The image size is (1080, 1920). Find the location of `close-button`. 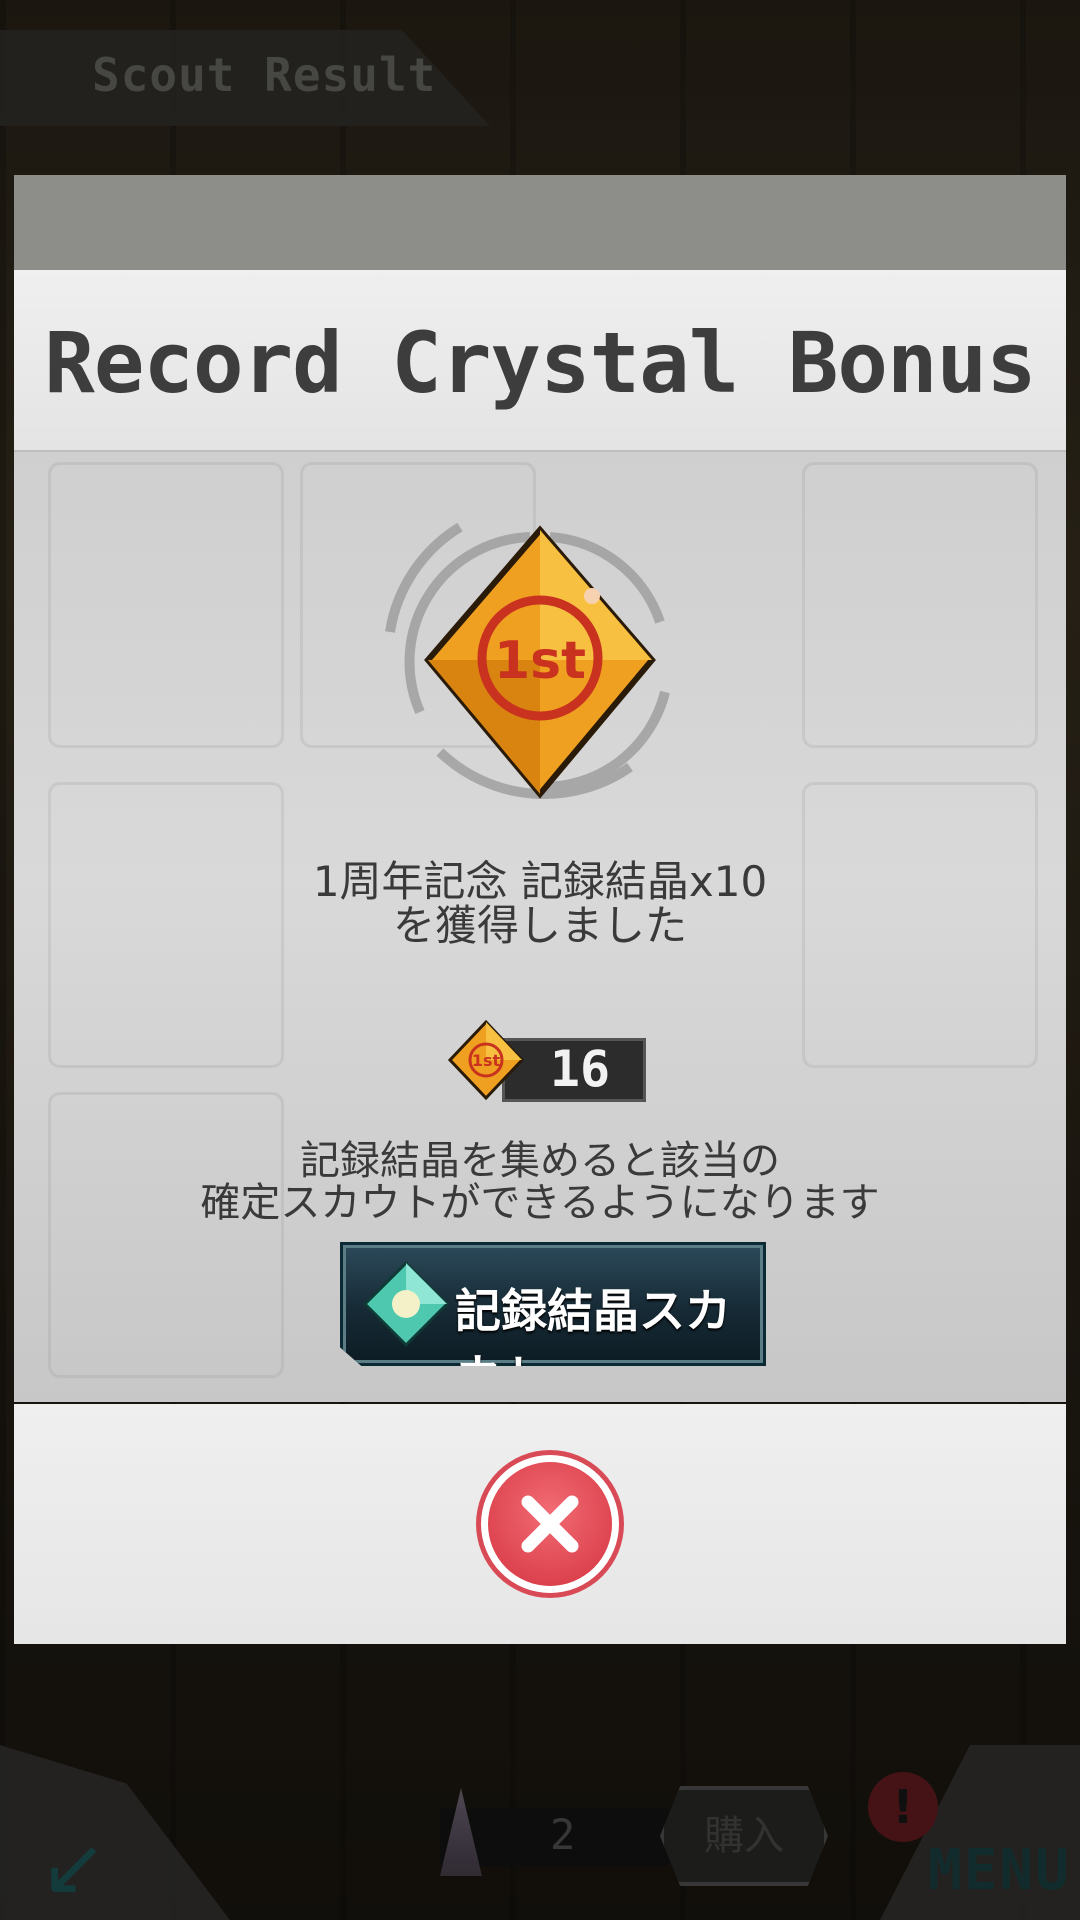

close-button is located at coordinates (550, 1524).